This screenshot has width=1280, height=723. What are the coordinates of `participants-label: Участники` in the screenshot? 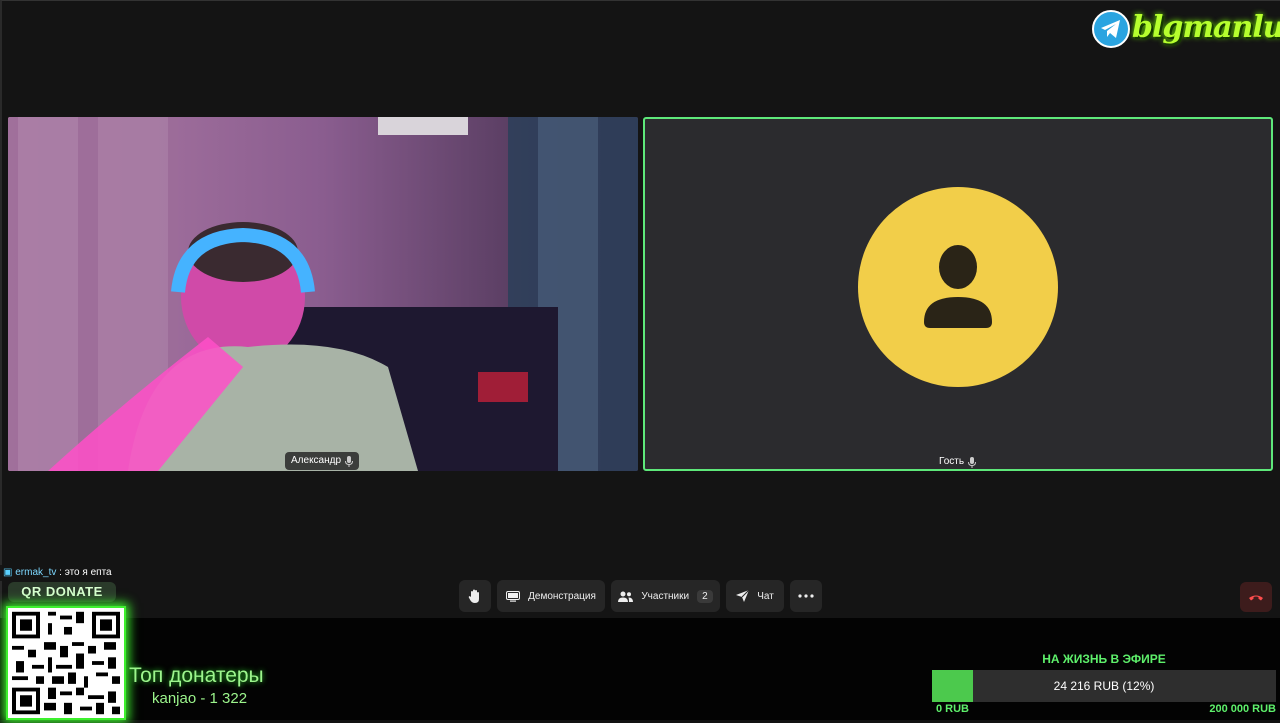 It's located at (665, 596).